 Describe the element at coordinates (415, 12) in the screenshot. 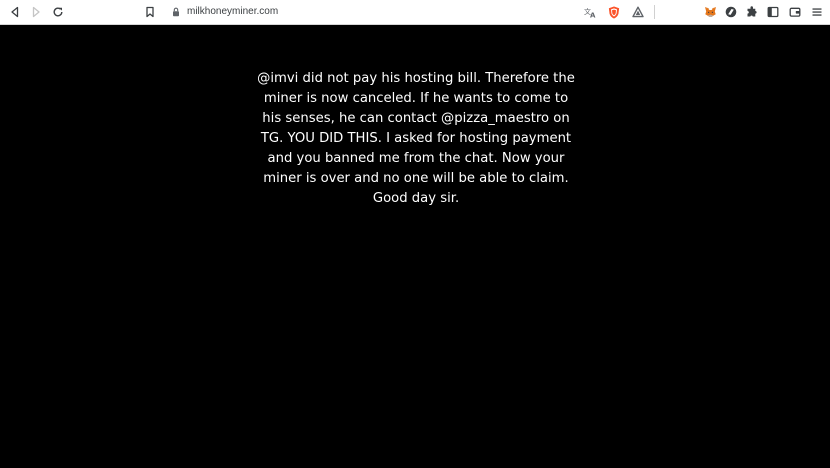

I see `browser-toolbar: milkhoneyminer.com 文 A` at that location.